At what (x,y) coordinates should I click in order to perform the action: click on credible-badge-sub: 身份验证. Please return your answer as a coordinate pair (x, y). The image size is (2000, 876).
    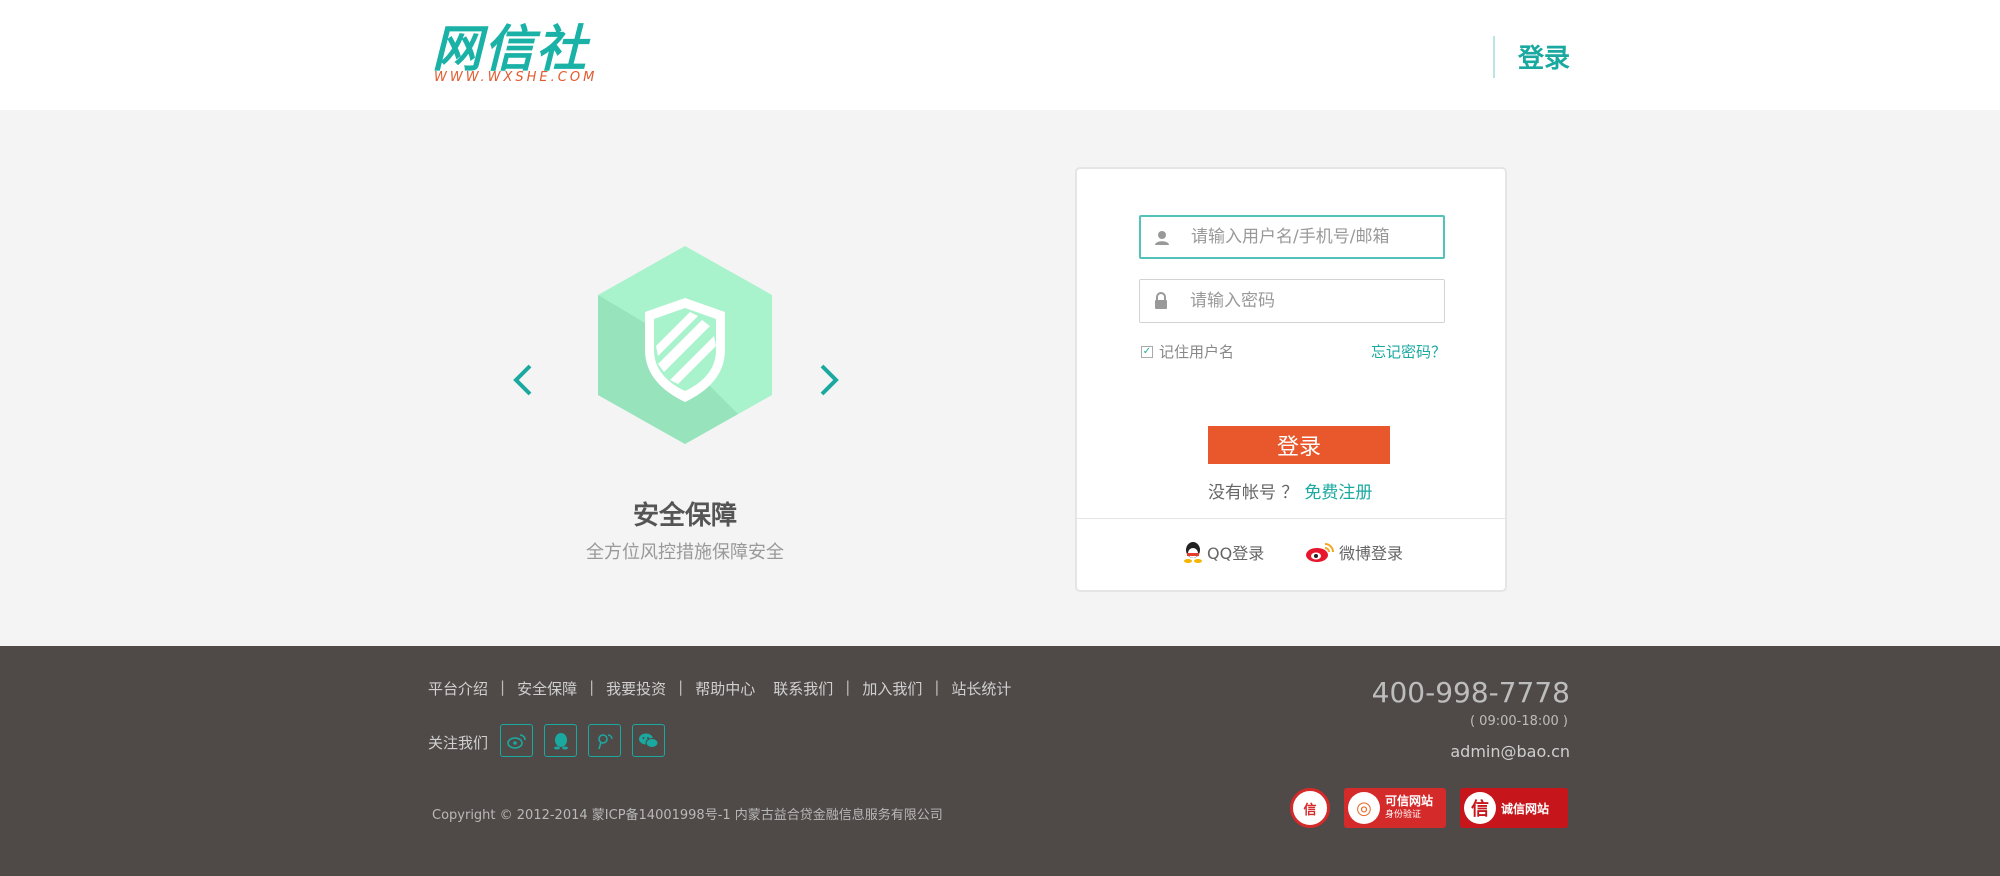
    Looking at the image, I should click on (1403, 815).